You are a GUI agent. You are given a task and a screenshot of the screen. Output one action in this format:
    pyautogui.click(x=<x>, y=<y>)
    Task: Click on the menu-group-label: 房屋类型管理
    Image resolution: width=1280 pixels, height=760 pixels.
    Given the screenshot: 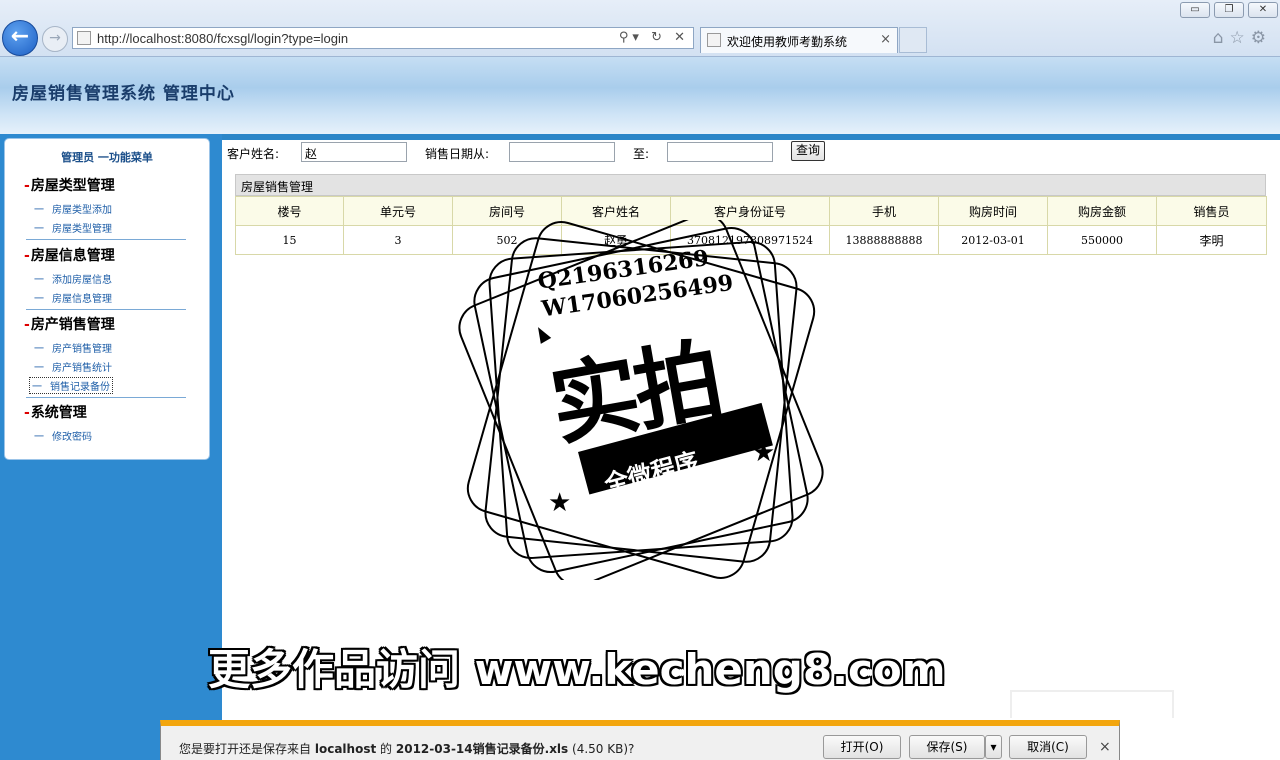 What is the action you would take?
    pyautogui.click(x=72, y=186)
    